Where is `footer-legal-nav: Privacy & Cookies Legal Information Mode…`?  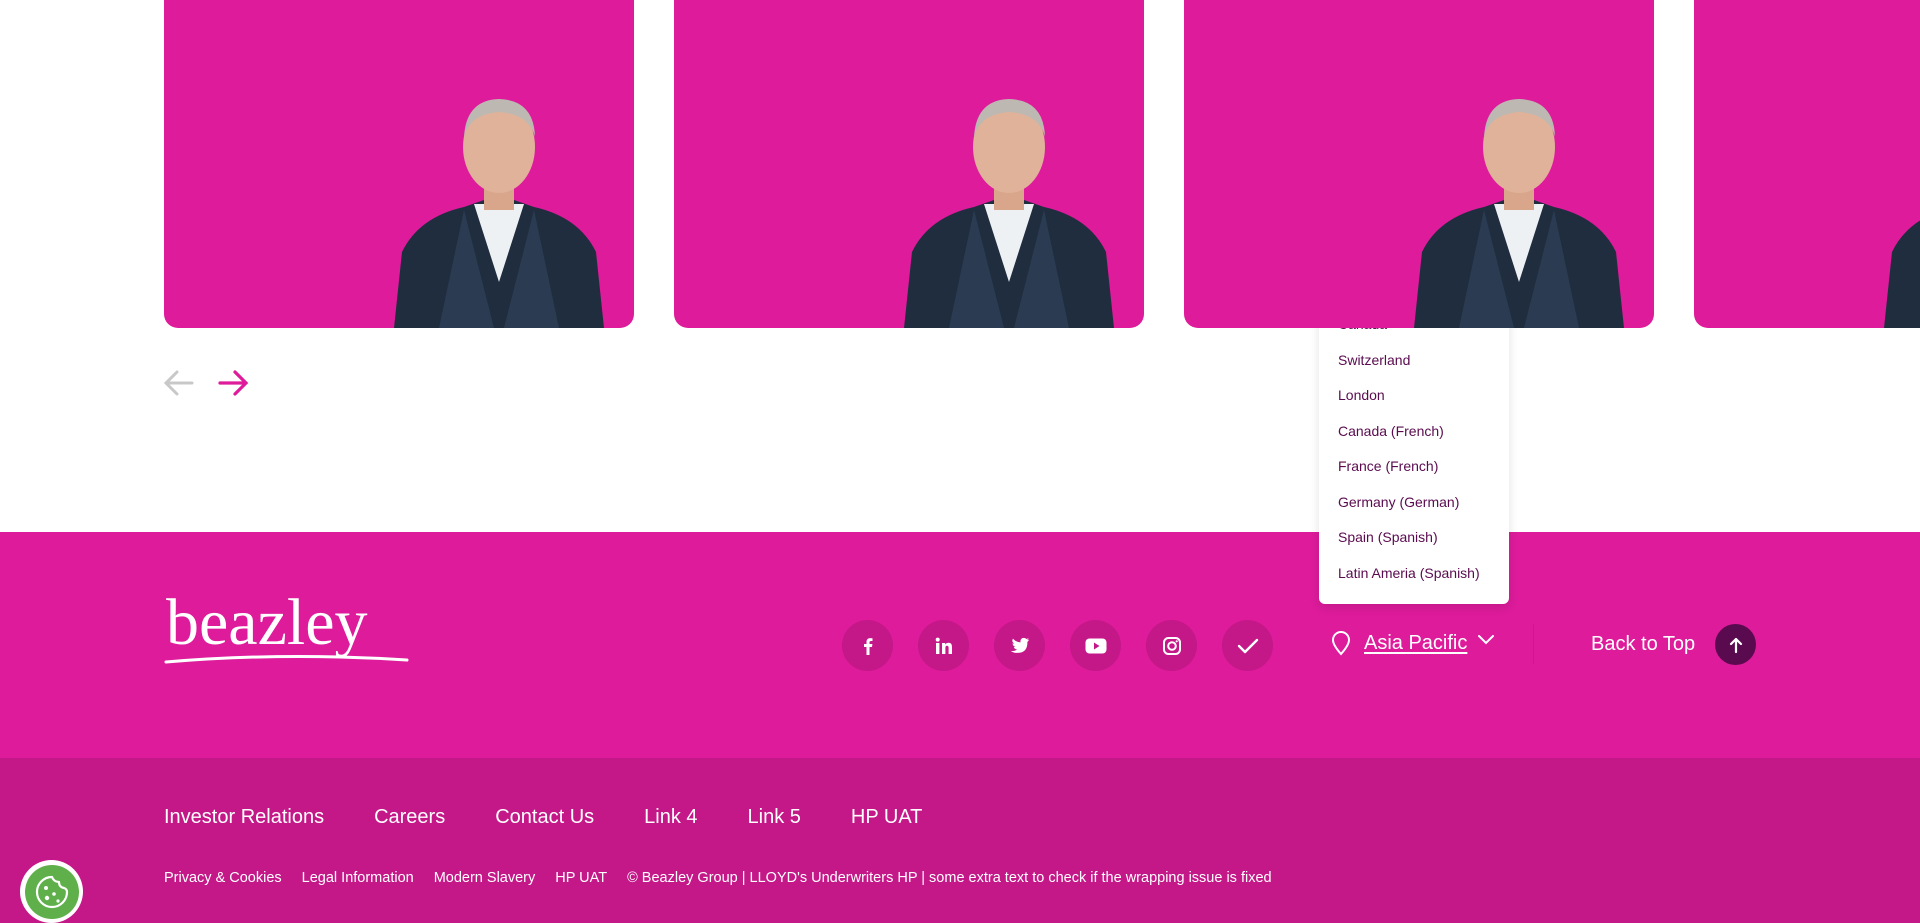
footer-legal-nav: Privacy & Cookies Legal Information Mode… is located at coordinates (718, 878).